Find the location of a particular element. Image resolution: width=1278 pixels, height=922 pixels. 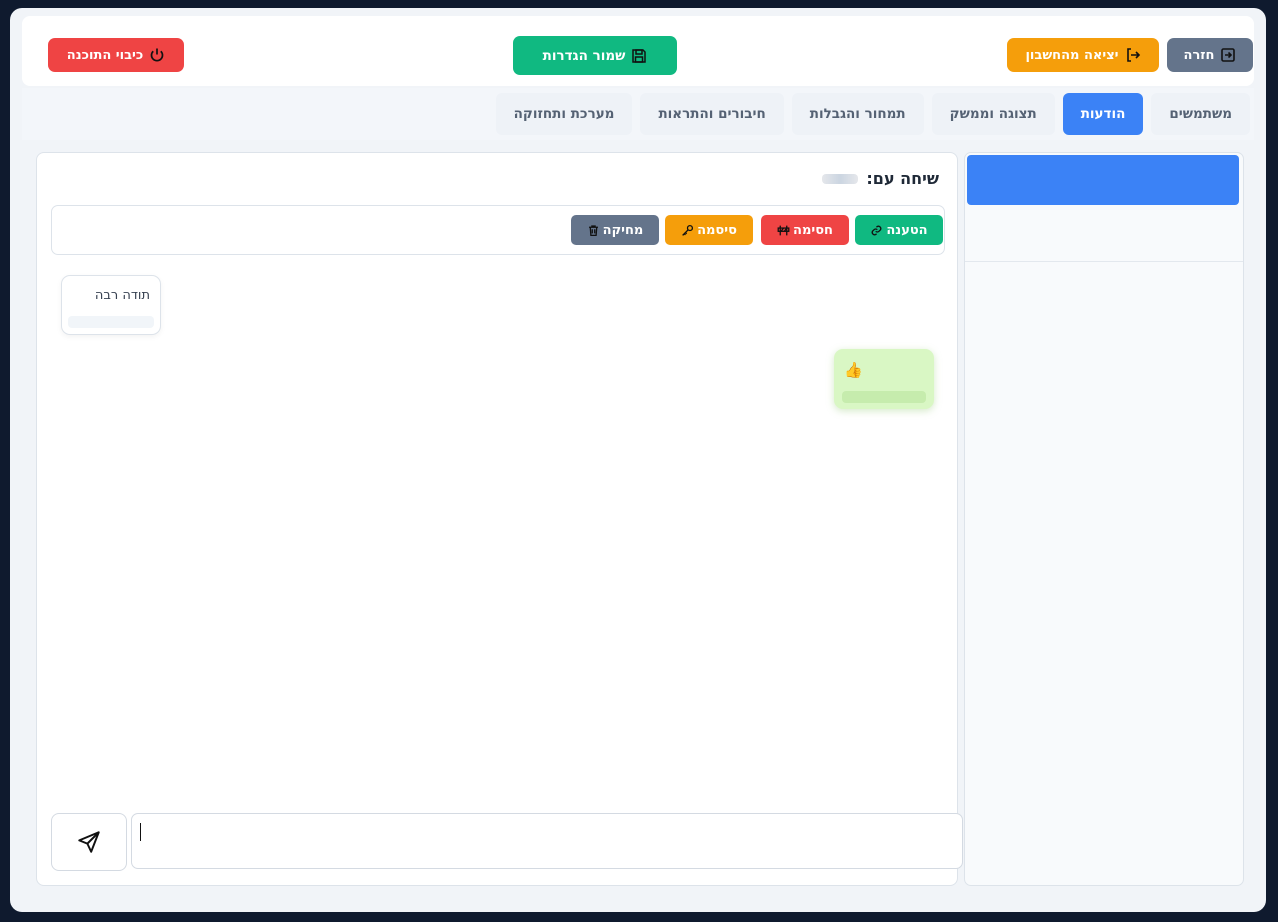

enter-icon is located at coordinates (1228, 55).